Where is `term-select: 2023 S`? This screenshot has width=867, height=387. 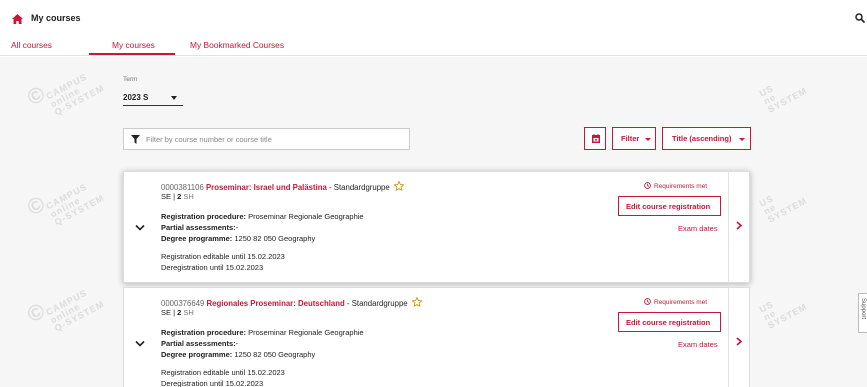
term-select: 2023 S is located at coordinates (153, 99).